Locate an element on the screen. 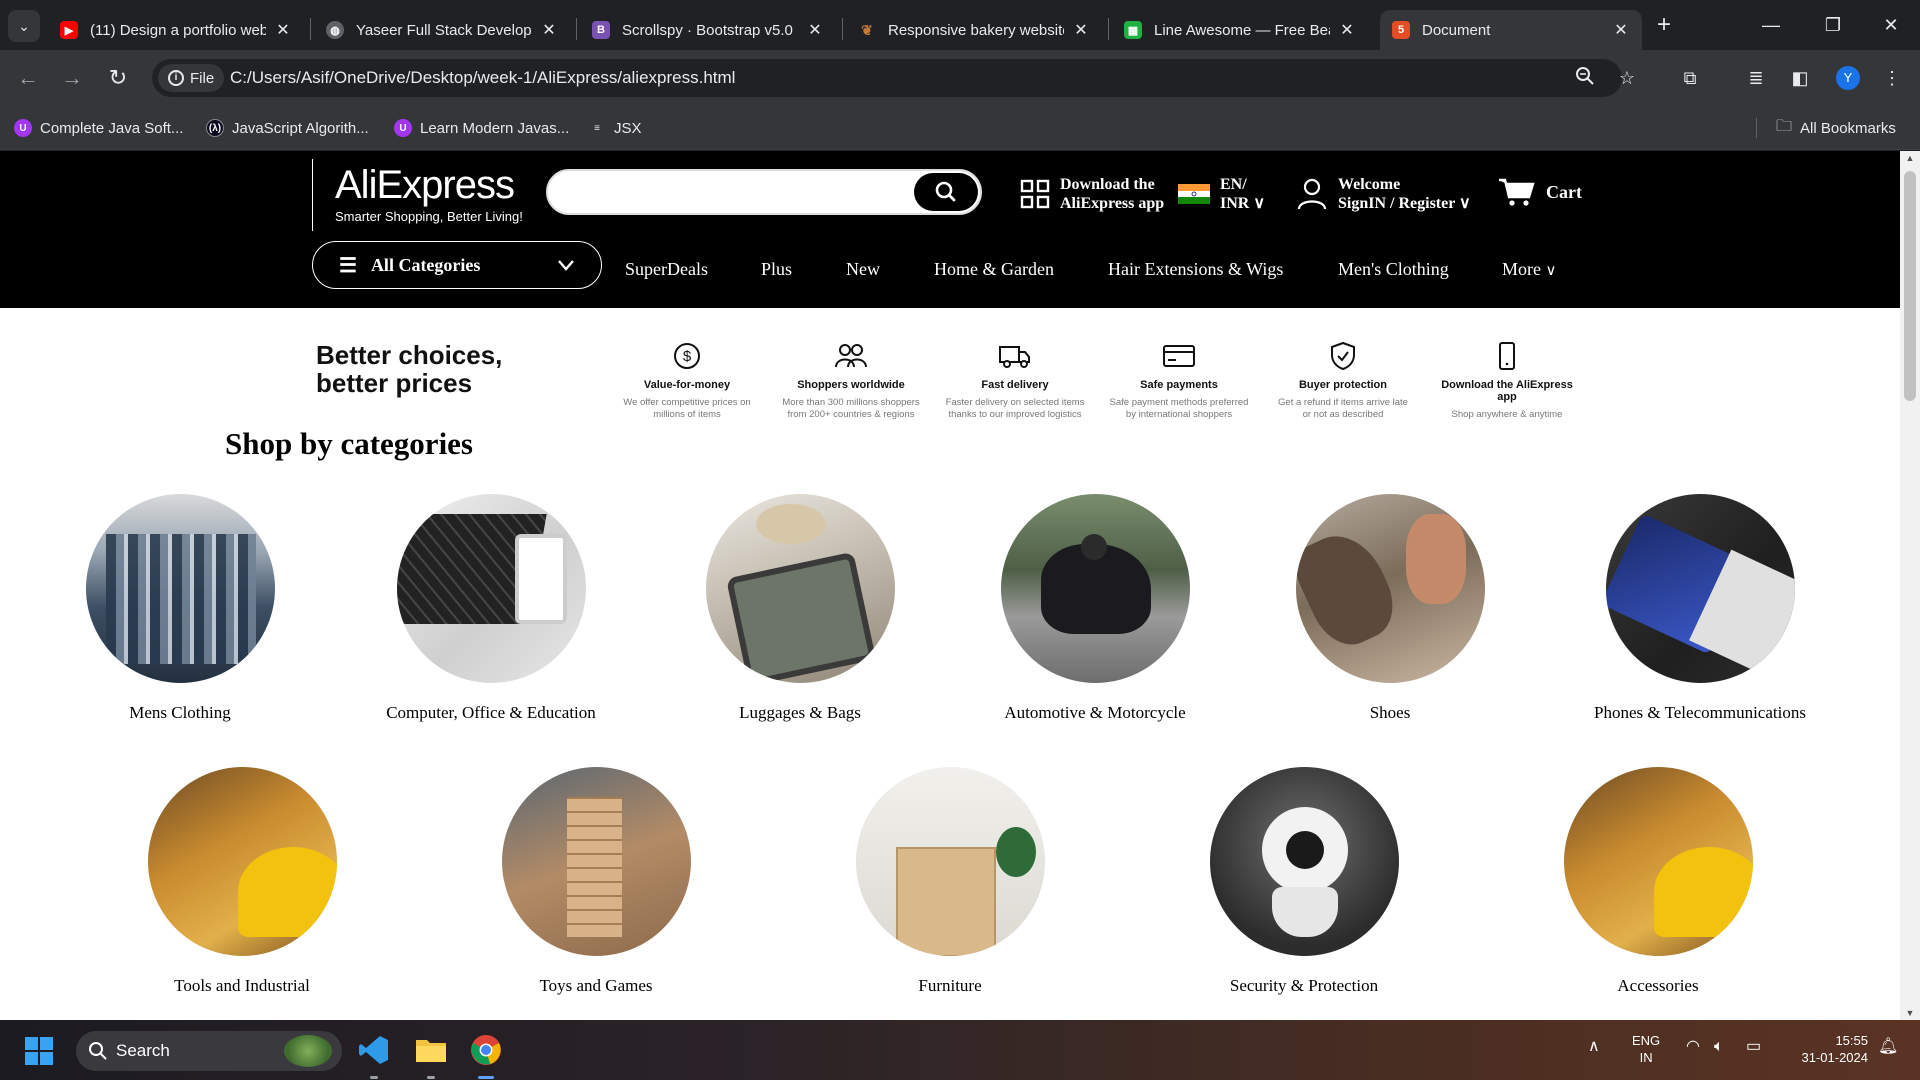 This screenshot has width=1920, height=1080. language-indicator: ENG IN is located at coordinates (1646, 1049).